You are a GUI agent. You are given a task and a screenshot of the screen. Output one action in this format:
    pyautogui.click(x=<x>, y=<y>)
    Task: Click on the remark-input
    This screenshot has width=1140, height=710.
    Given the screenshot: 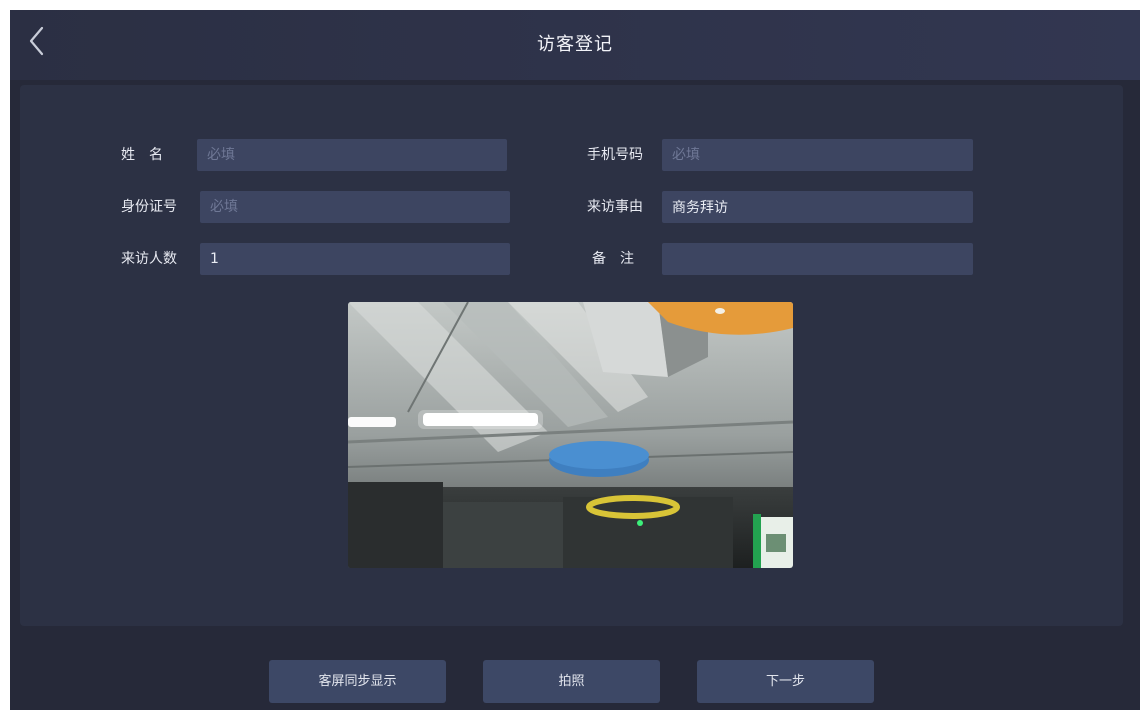 What is the action you would take?
    pyautogui.click(x=817, y=259)
    